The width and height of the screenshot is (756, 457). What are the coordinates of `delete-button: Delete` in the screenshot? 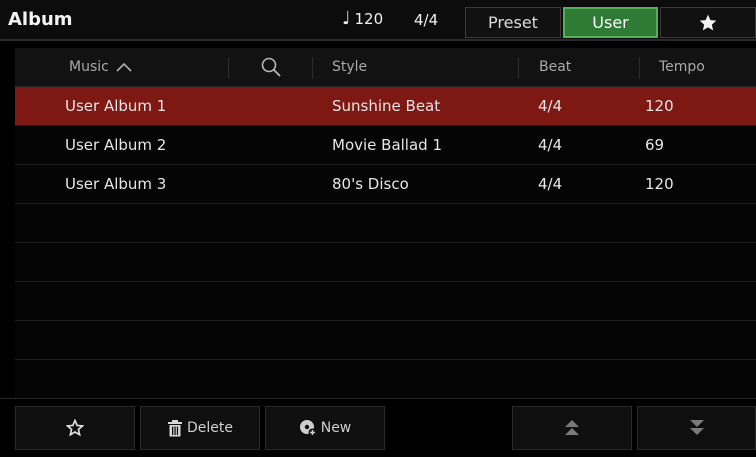 It's located at (200, 428).